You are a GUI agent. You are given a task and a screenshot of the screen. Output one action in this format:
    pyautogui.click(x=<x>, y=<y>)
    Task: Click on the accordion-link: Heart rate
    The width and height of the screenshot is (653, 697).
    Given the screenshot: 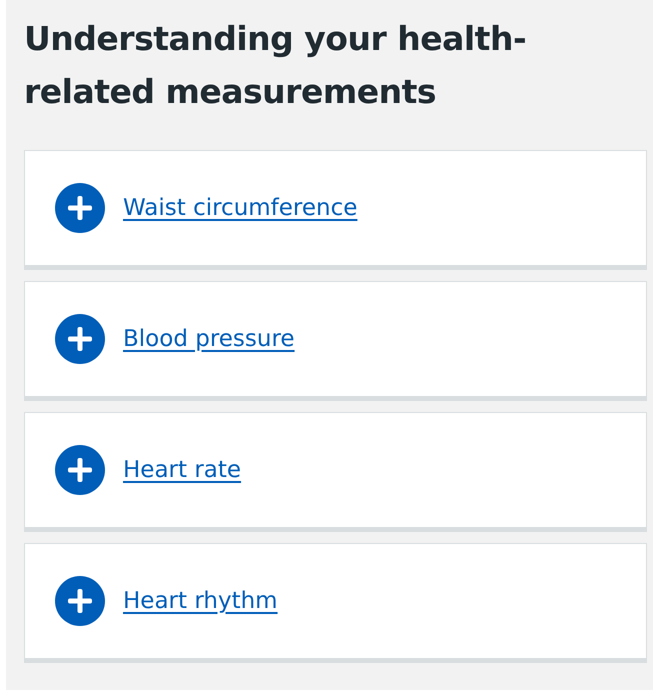 What is the action you would take?
    pyautogui.click(x=182, y=470)
    